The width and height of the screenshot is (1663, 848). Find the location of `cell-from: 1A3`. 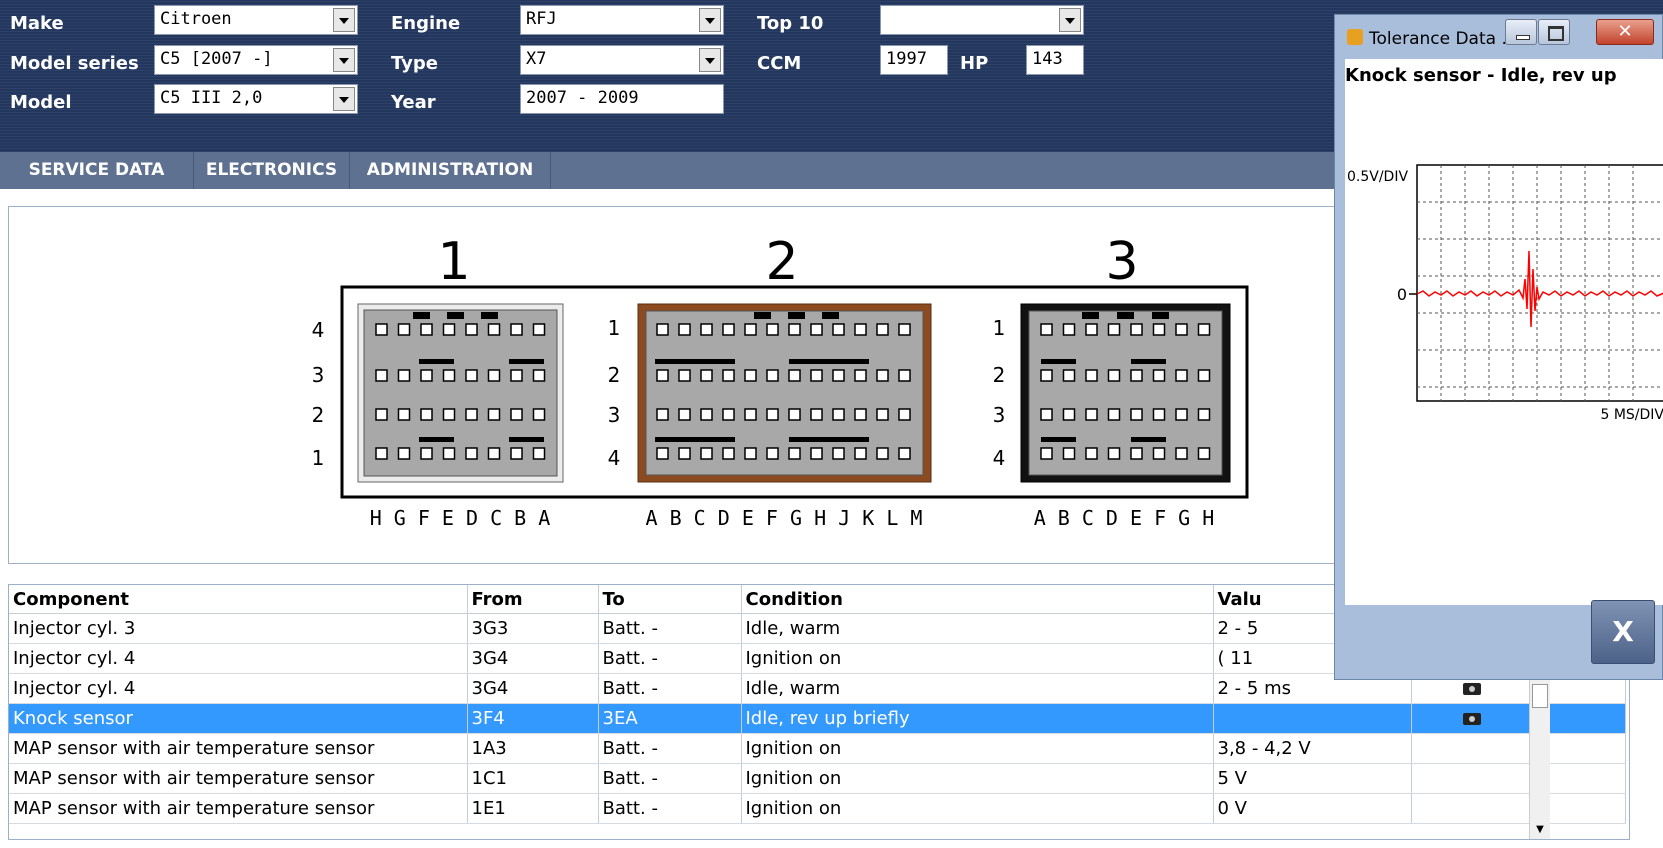

cell-from: 1A3 is located at coordinates (533, 748).